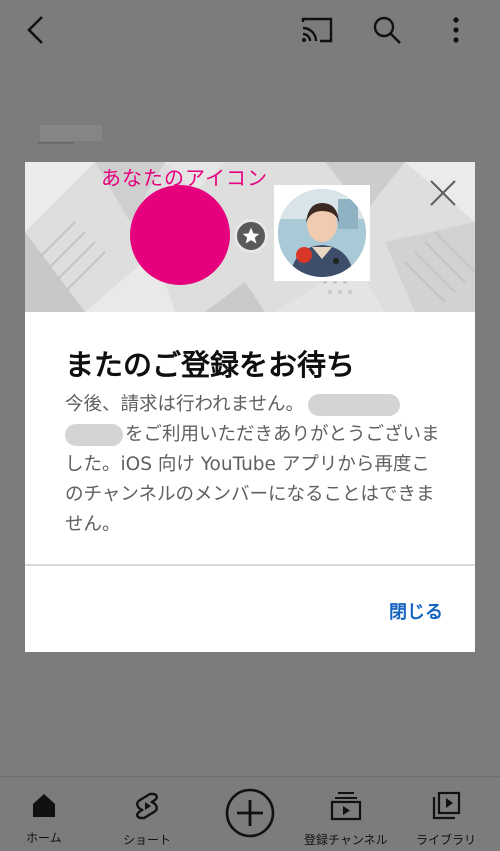 The height and width of the screenshot is (851, 500). I want to click on nav-subscriptions: 登録チャンネル, so click(346, 819).